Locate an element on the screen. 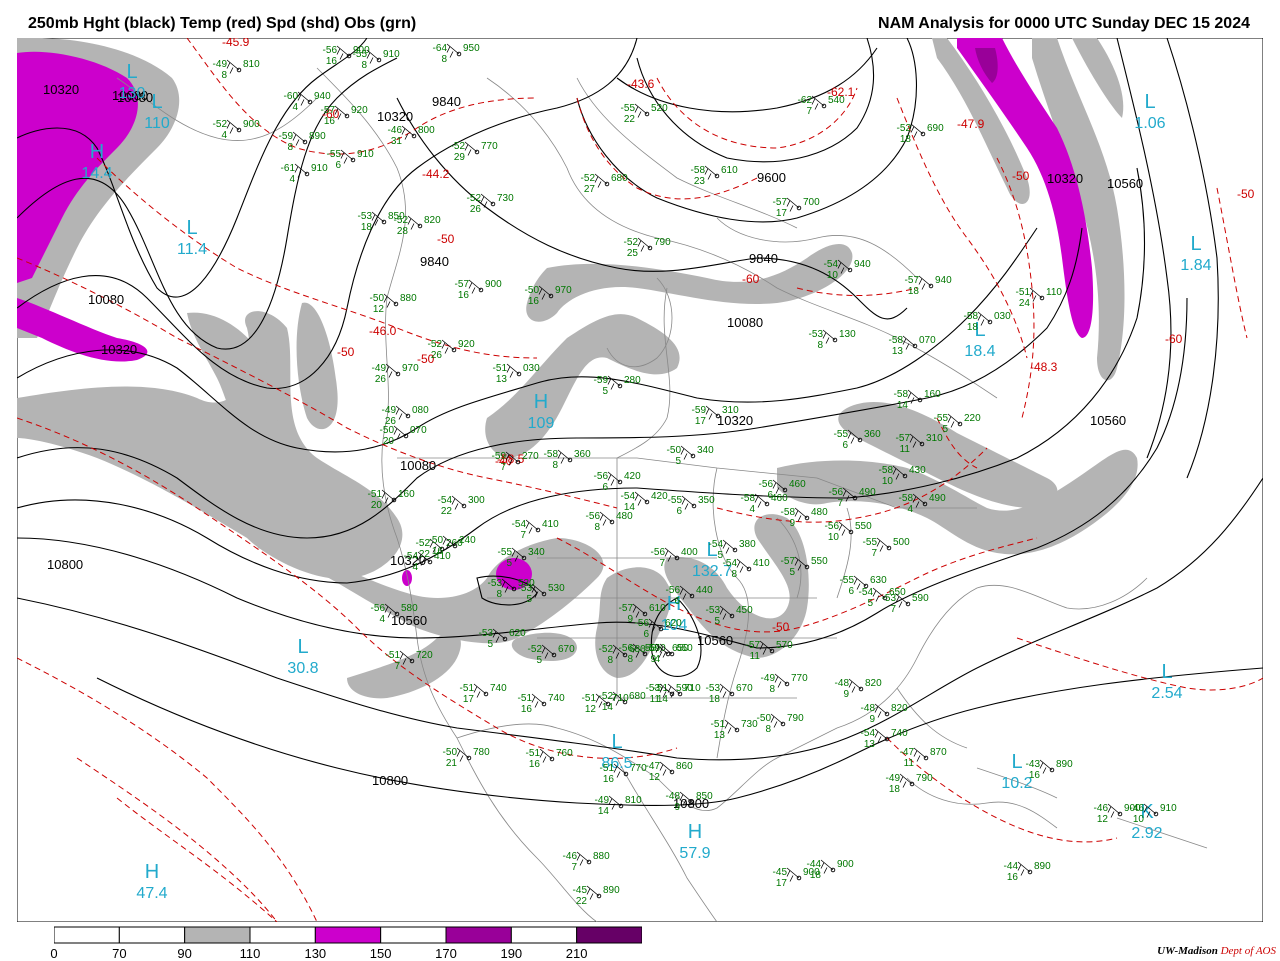 The height and width of the screenshot is (961, 1280). obs-height: 540 is located at coordinates (836, 100).